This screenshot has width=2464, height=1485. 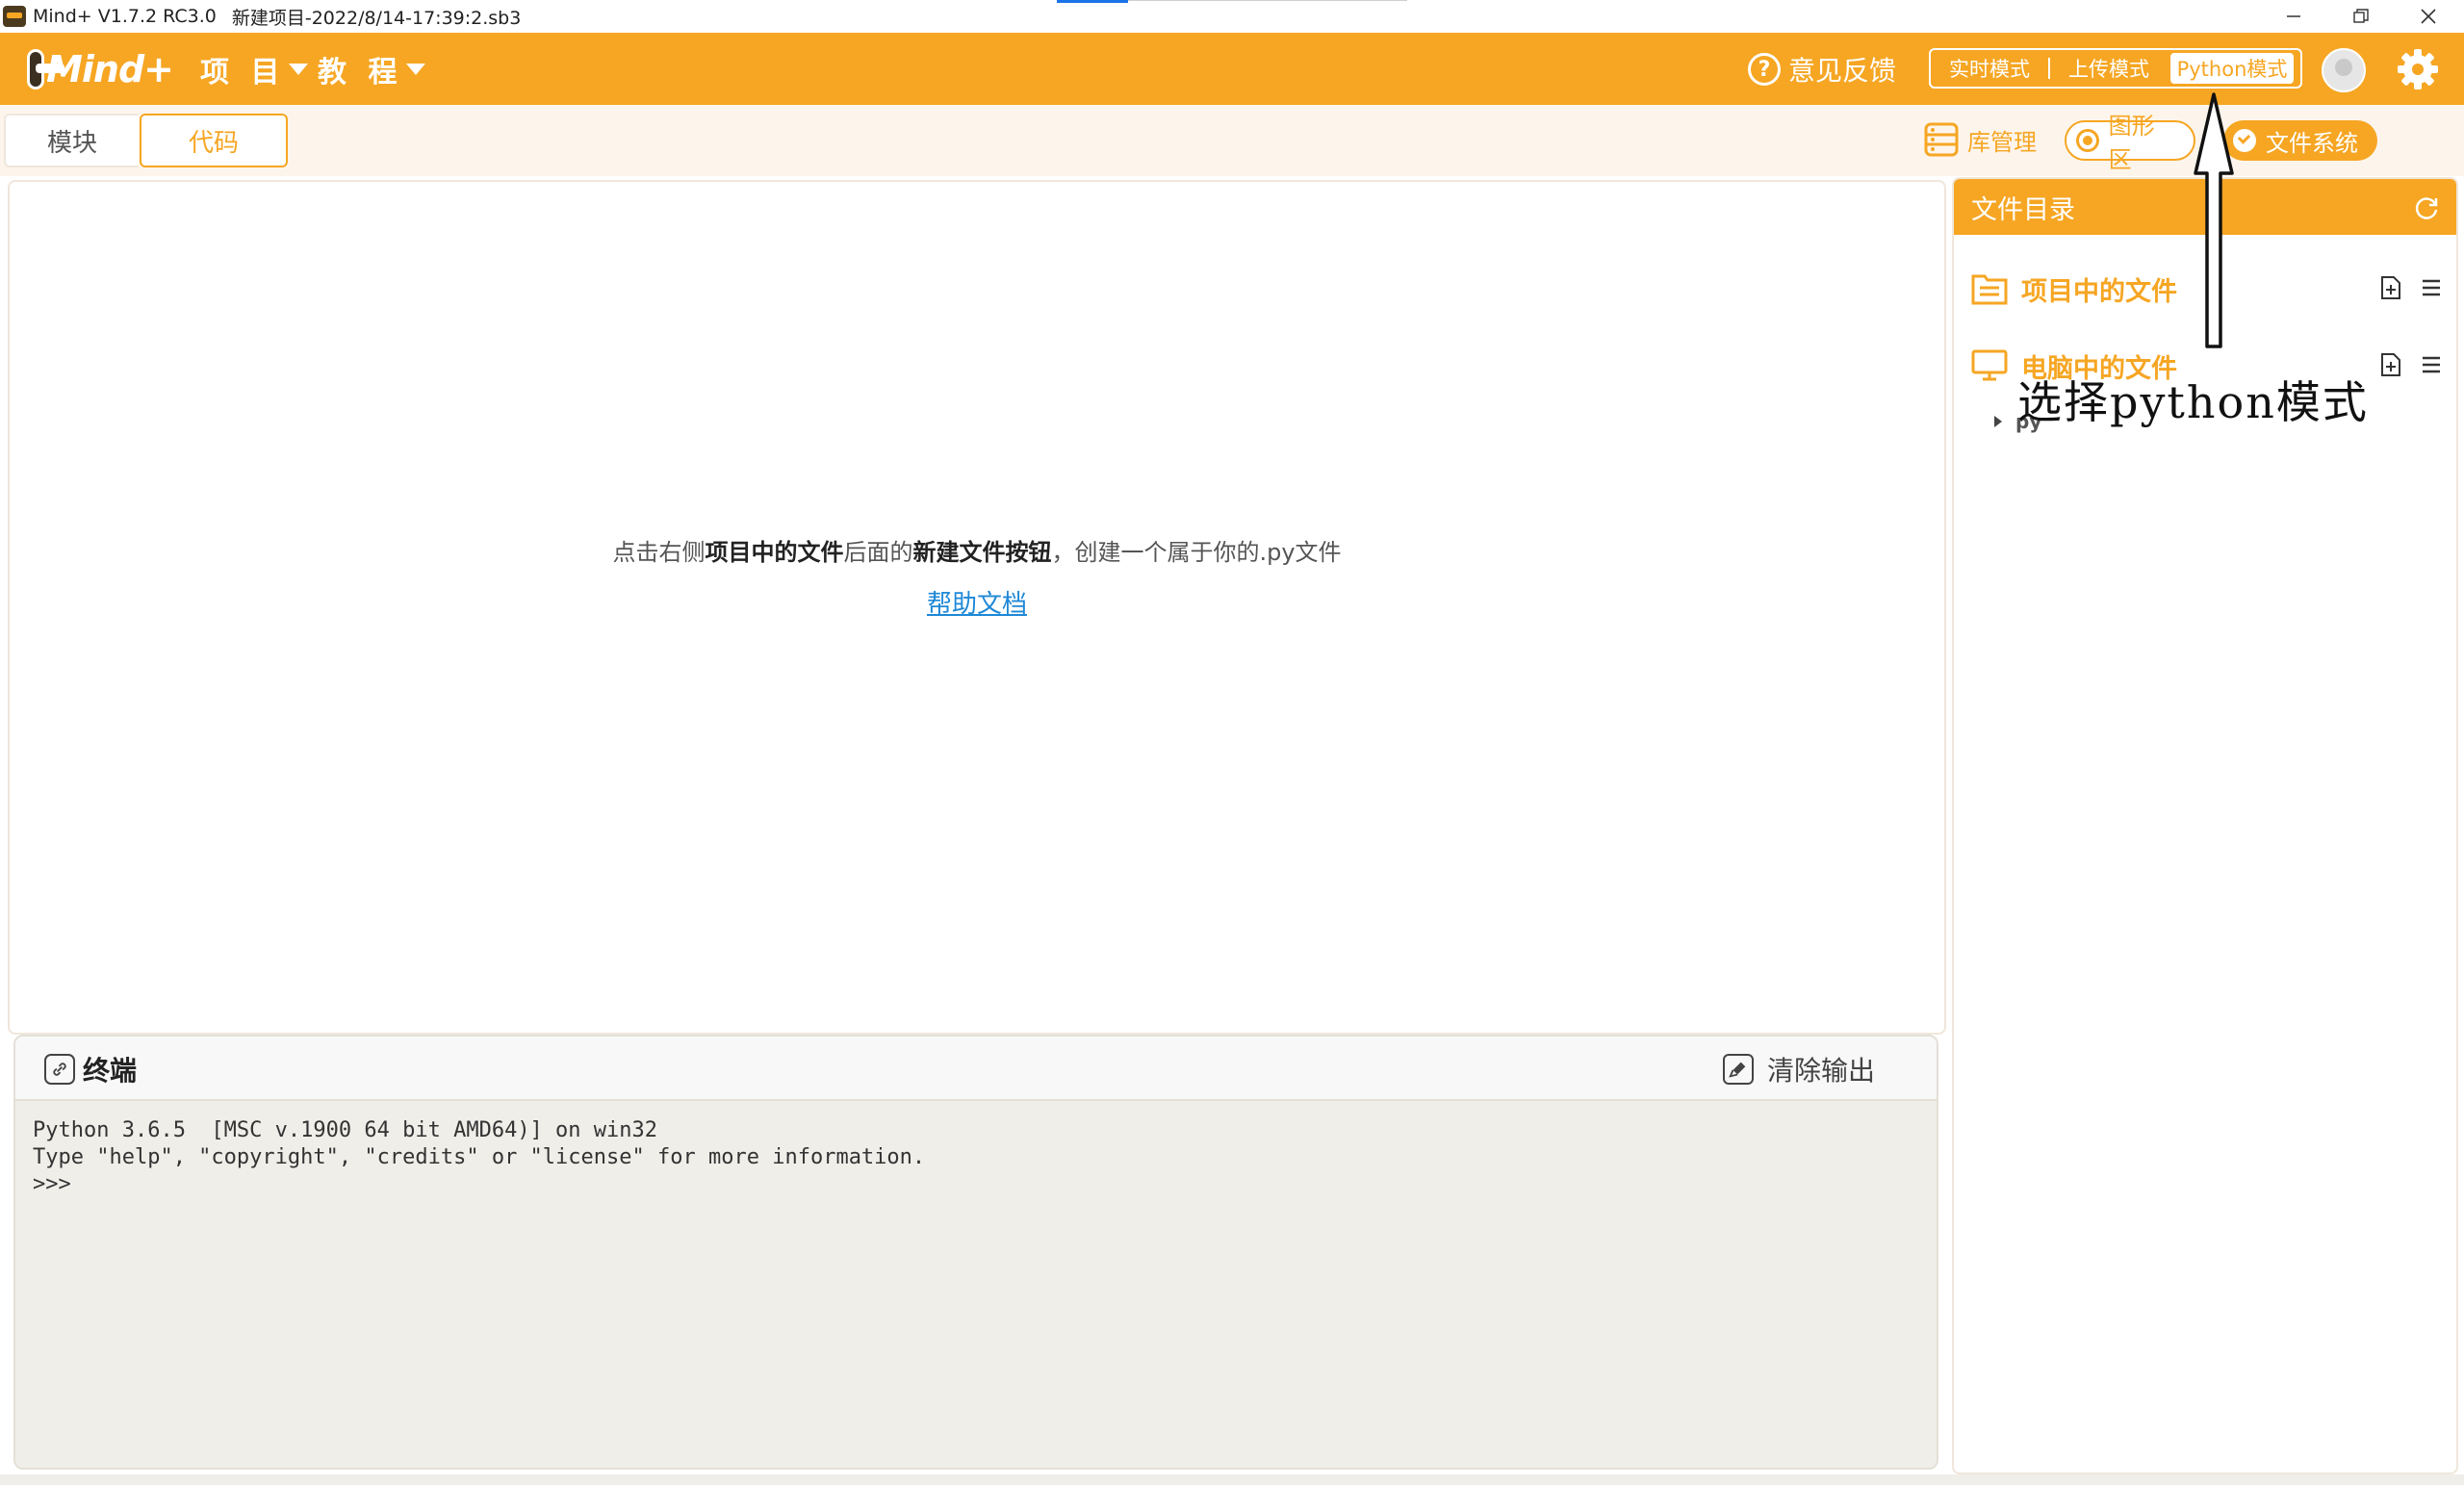 What do you see at coordinates (1232, 1479) in the screenshot?
I see `bottom-strip` at bounding box center [1232, 1479].